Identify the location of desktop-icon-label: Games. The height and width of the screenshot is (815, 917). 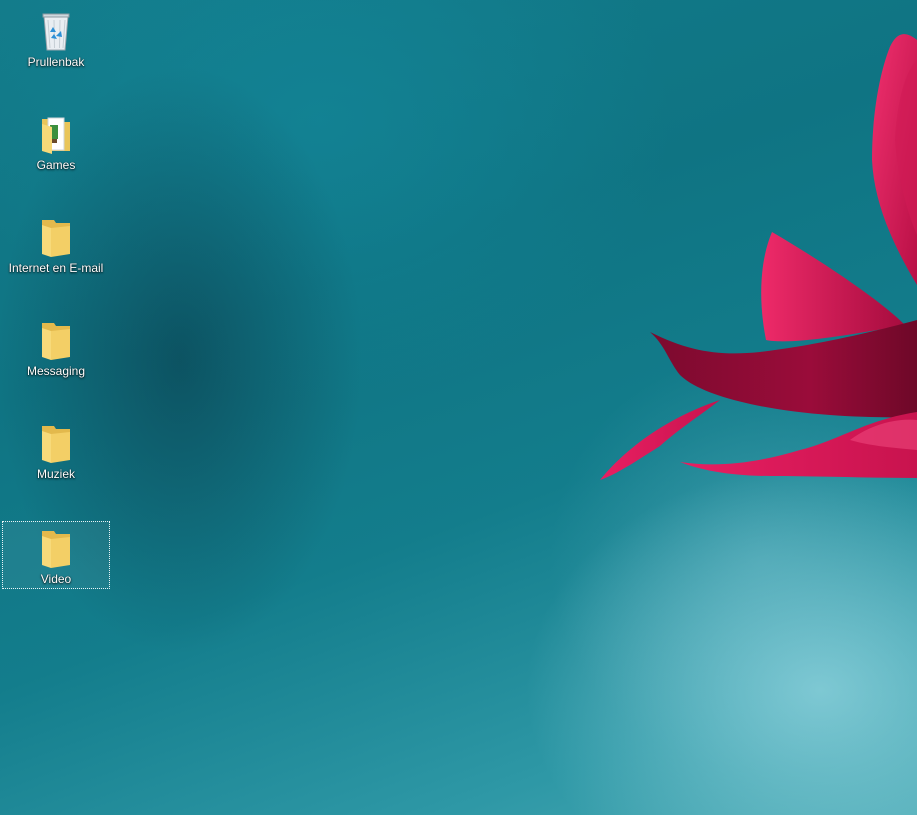
(56, 165).